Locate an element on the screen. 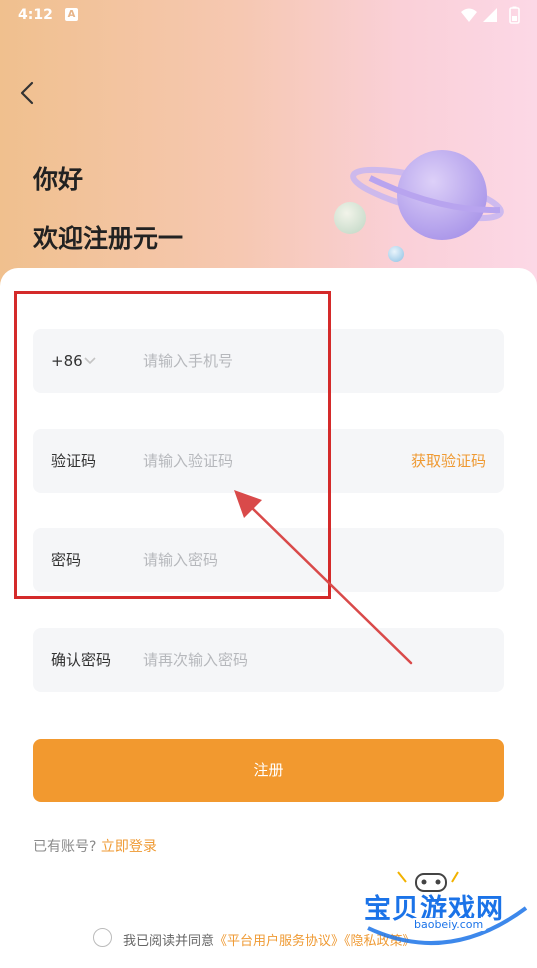 The width and height of the screenshot is (537, 968). status-icons is located at coordinates (490, 15).